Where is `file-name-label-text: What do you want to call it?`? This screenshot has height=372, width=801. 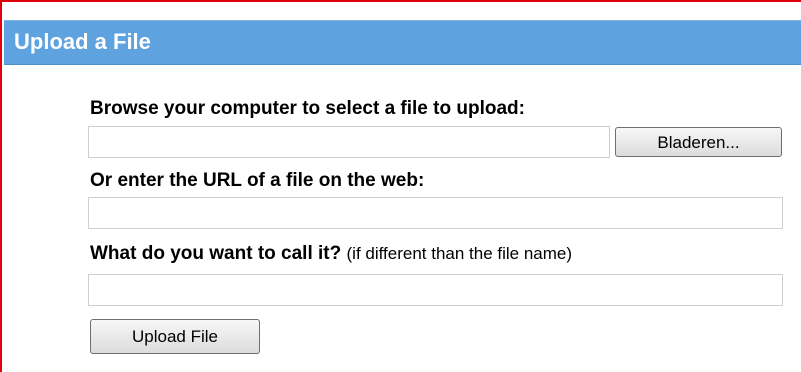
file-name-label-text: What do you want to call it? is located at coordinates (216, 253).